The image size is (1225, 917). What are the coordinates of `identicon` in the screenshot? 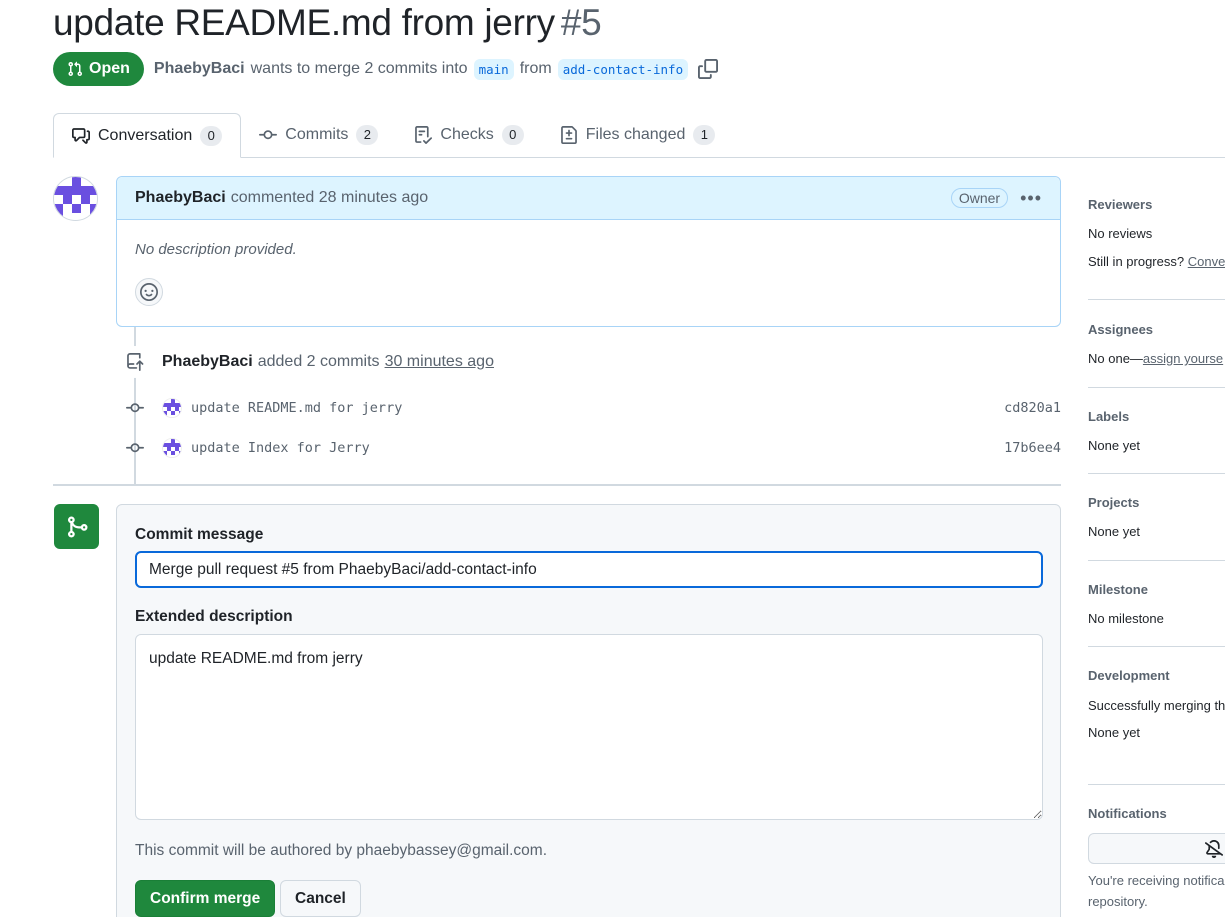 It's located at (75, 198).